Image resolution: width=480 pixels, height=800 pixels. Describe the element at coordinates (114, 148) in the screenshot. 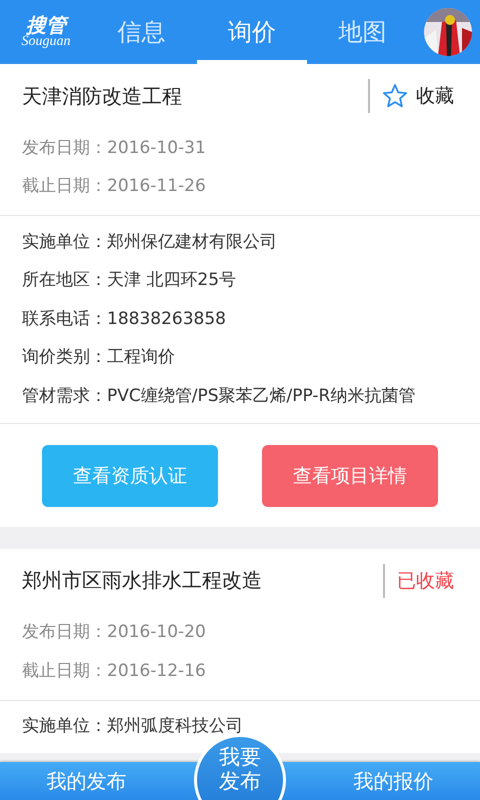

I see `date-text: 发布日期：2016-10-31` at that location.